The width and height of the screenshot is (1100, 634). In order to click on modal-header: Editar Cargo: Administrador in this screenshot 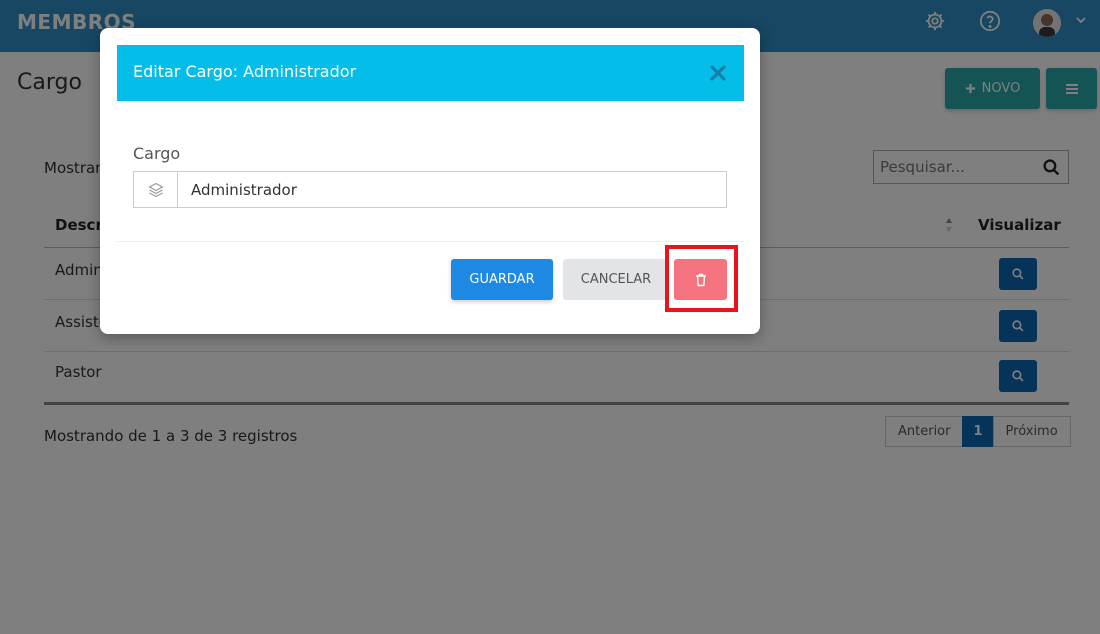, I will do `click(430, 73)`.